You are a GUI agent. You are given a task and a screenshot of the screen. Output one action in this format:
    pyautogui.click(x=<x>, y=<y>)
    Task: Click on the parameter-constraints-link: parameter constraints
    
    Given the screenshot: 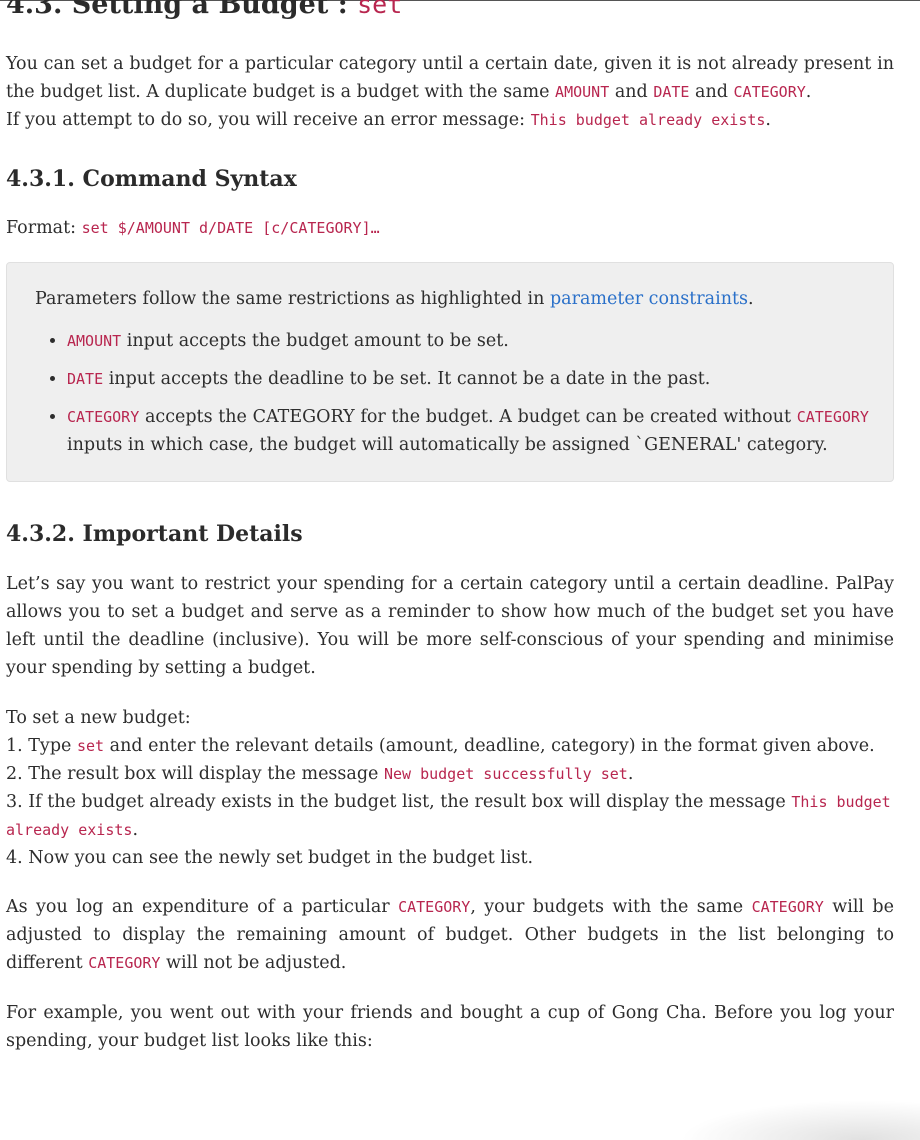 What is the action you would take?
    pyautogui.click(x=649, y=299)
    